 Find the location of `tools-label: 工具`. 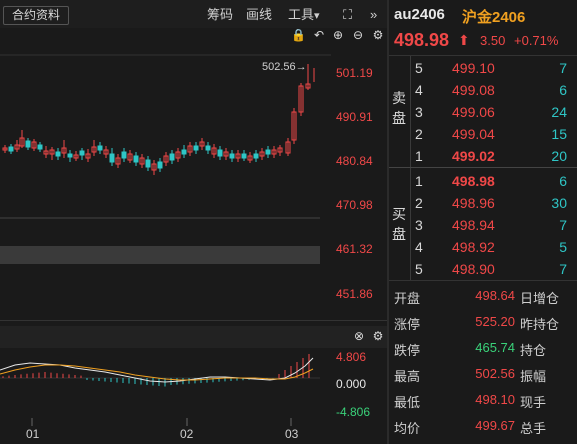

tools-label: 工具 is located at coordinates (301, 14).